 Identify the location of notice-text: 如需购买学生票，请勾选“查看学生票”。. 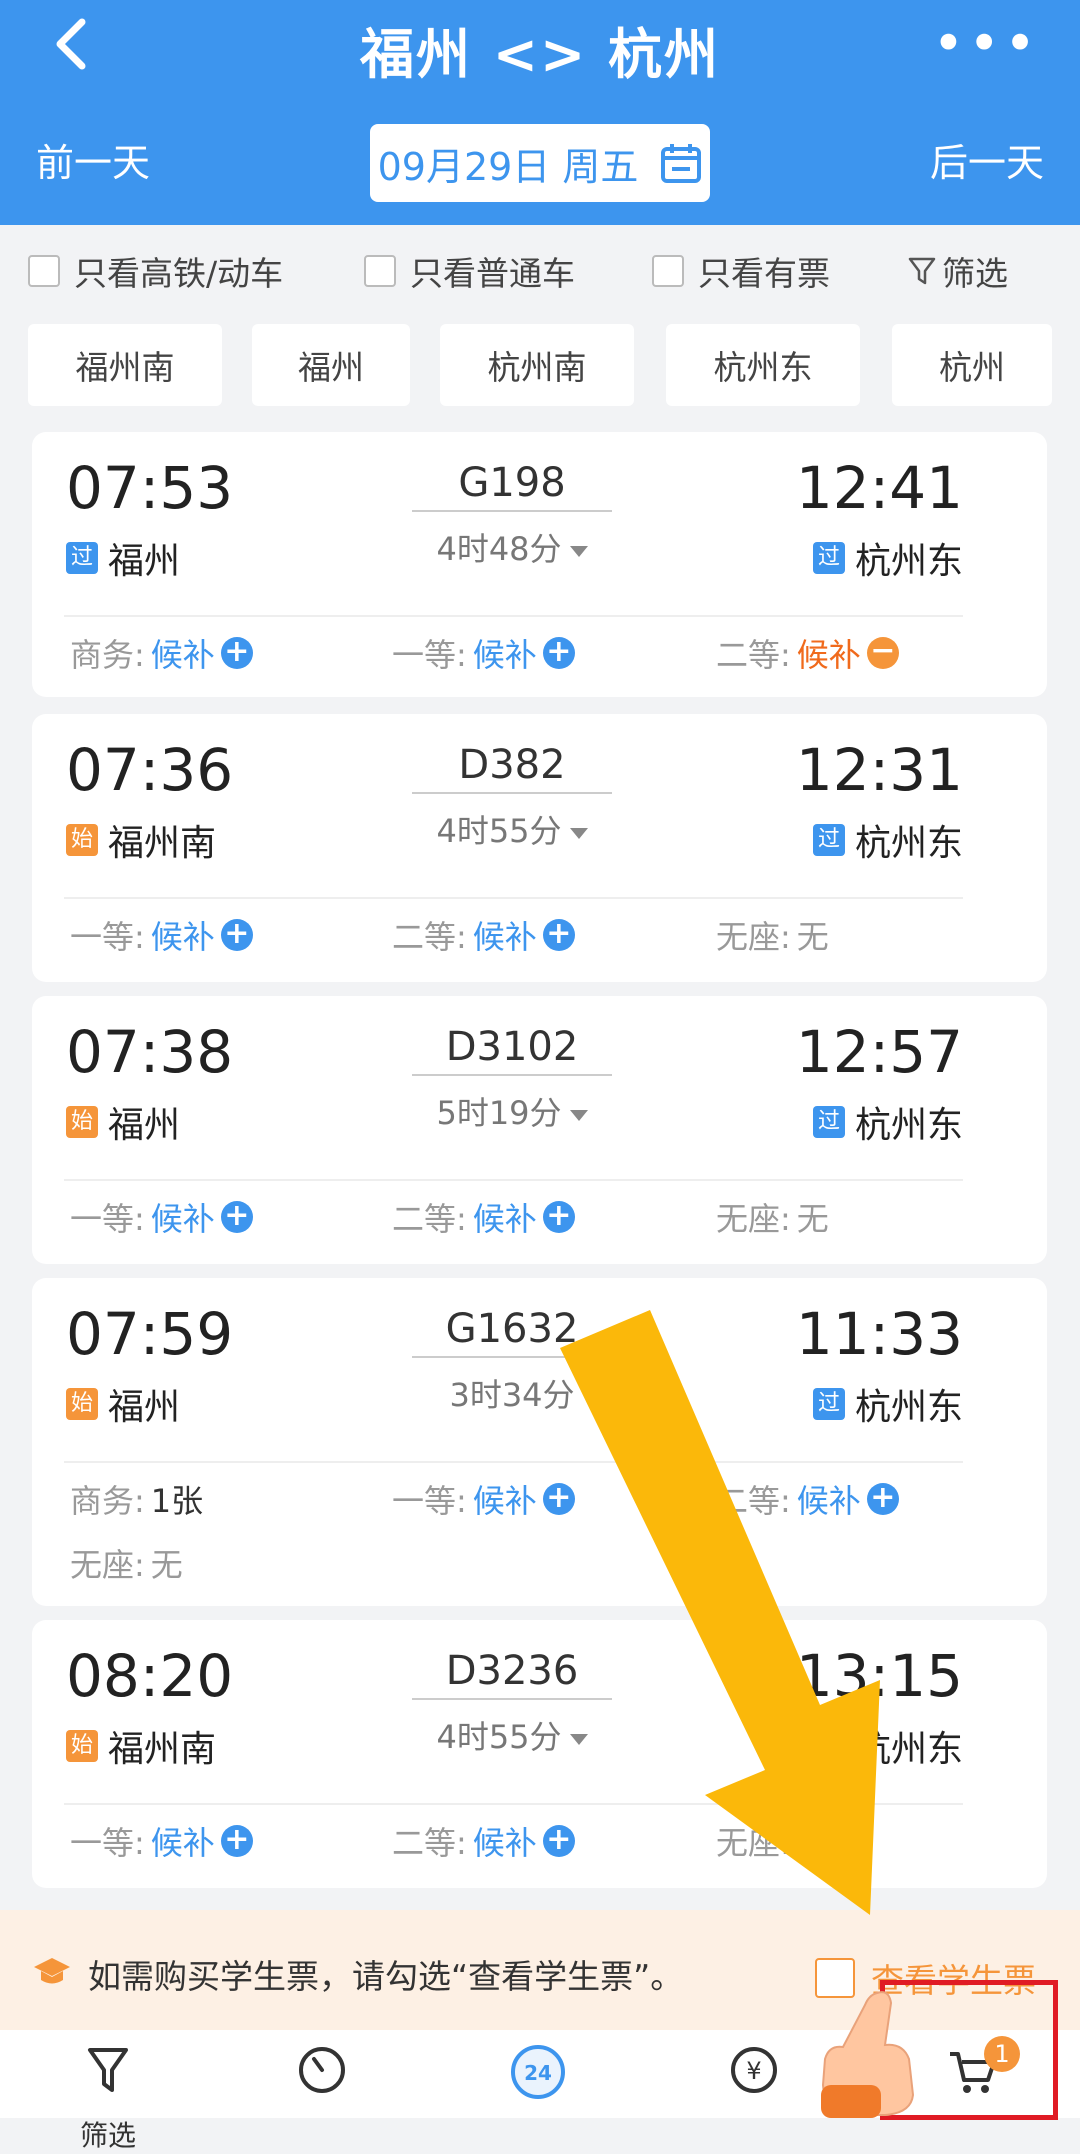
(386, 1976).